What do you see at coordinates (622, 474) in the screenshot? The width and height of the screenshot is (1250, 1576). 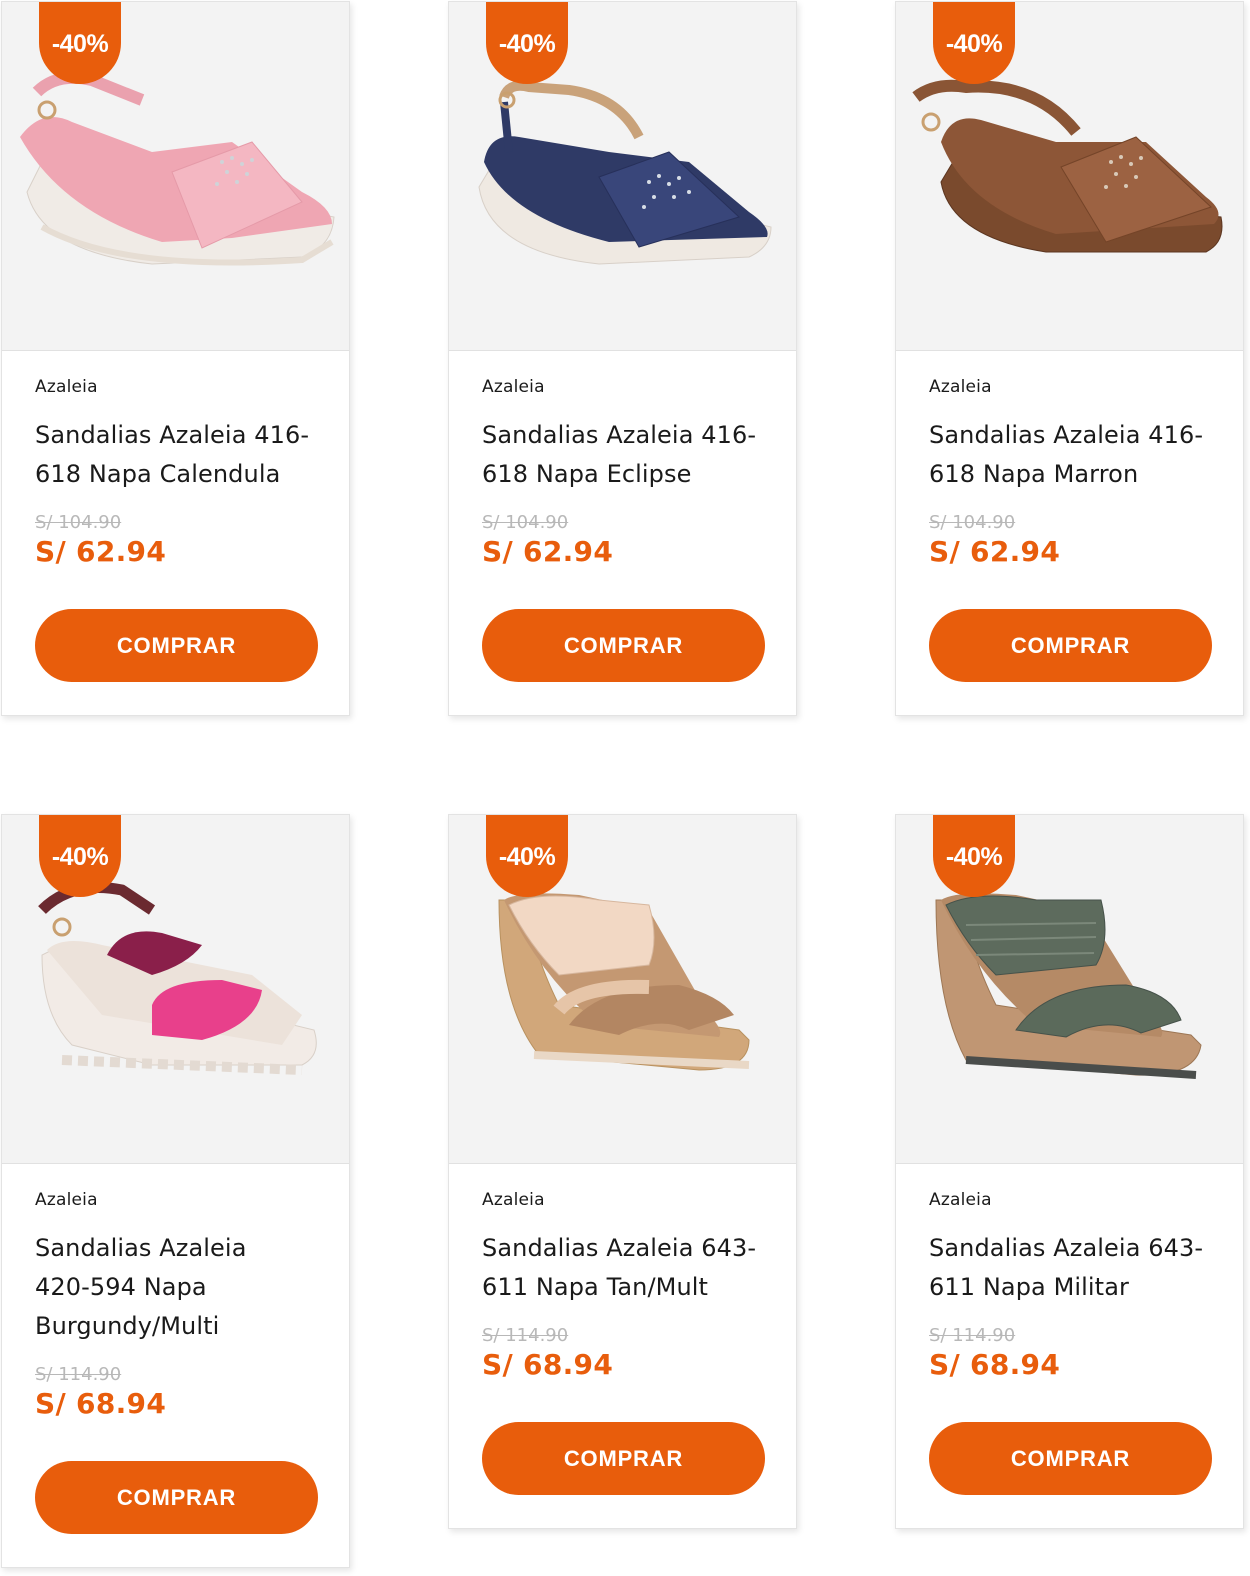 I see `product-title-line: 618 Napa Eclipse` at bounding box center [622, 474].